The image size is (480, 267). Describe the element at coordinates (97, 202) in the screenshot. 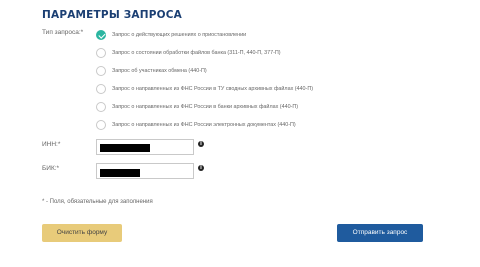

I see `required-fields-note: * - Поля, обязательные для заполнения` at that location.